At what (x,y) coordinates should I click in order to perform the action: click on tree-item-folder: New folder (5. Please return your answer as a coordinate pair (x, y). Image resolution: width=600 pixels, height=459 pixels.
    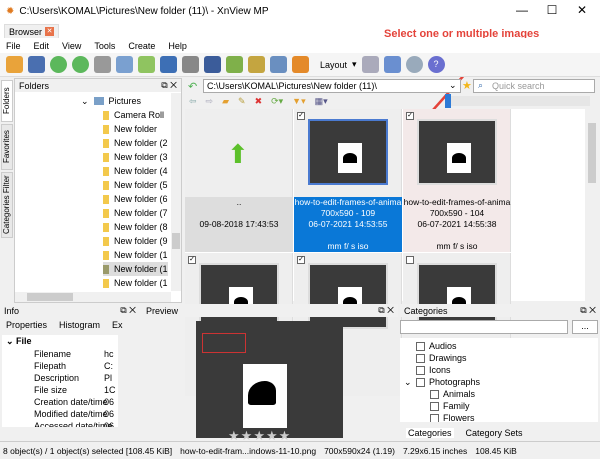
    Looking at the image, I should click on (135, 185).